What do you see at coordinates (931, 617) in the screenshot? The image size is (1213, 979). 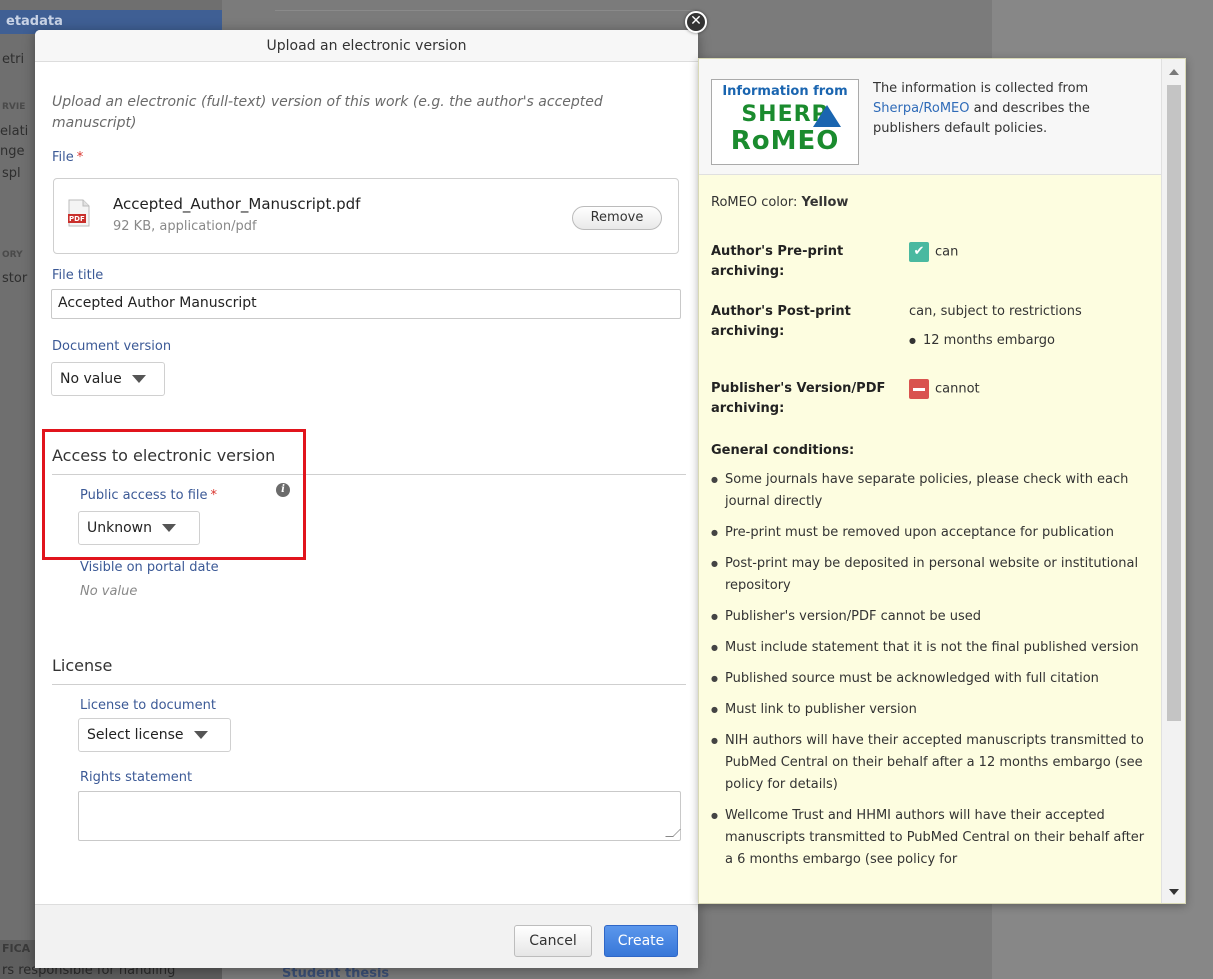 I see `condition-item: Publisher's version/PDF cannot be used` at bounding box center [931, 617].